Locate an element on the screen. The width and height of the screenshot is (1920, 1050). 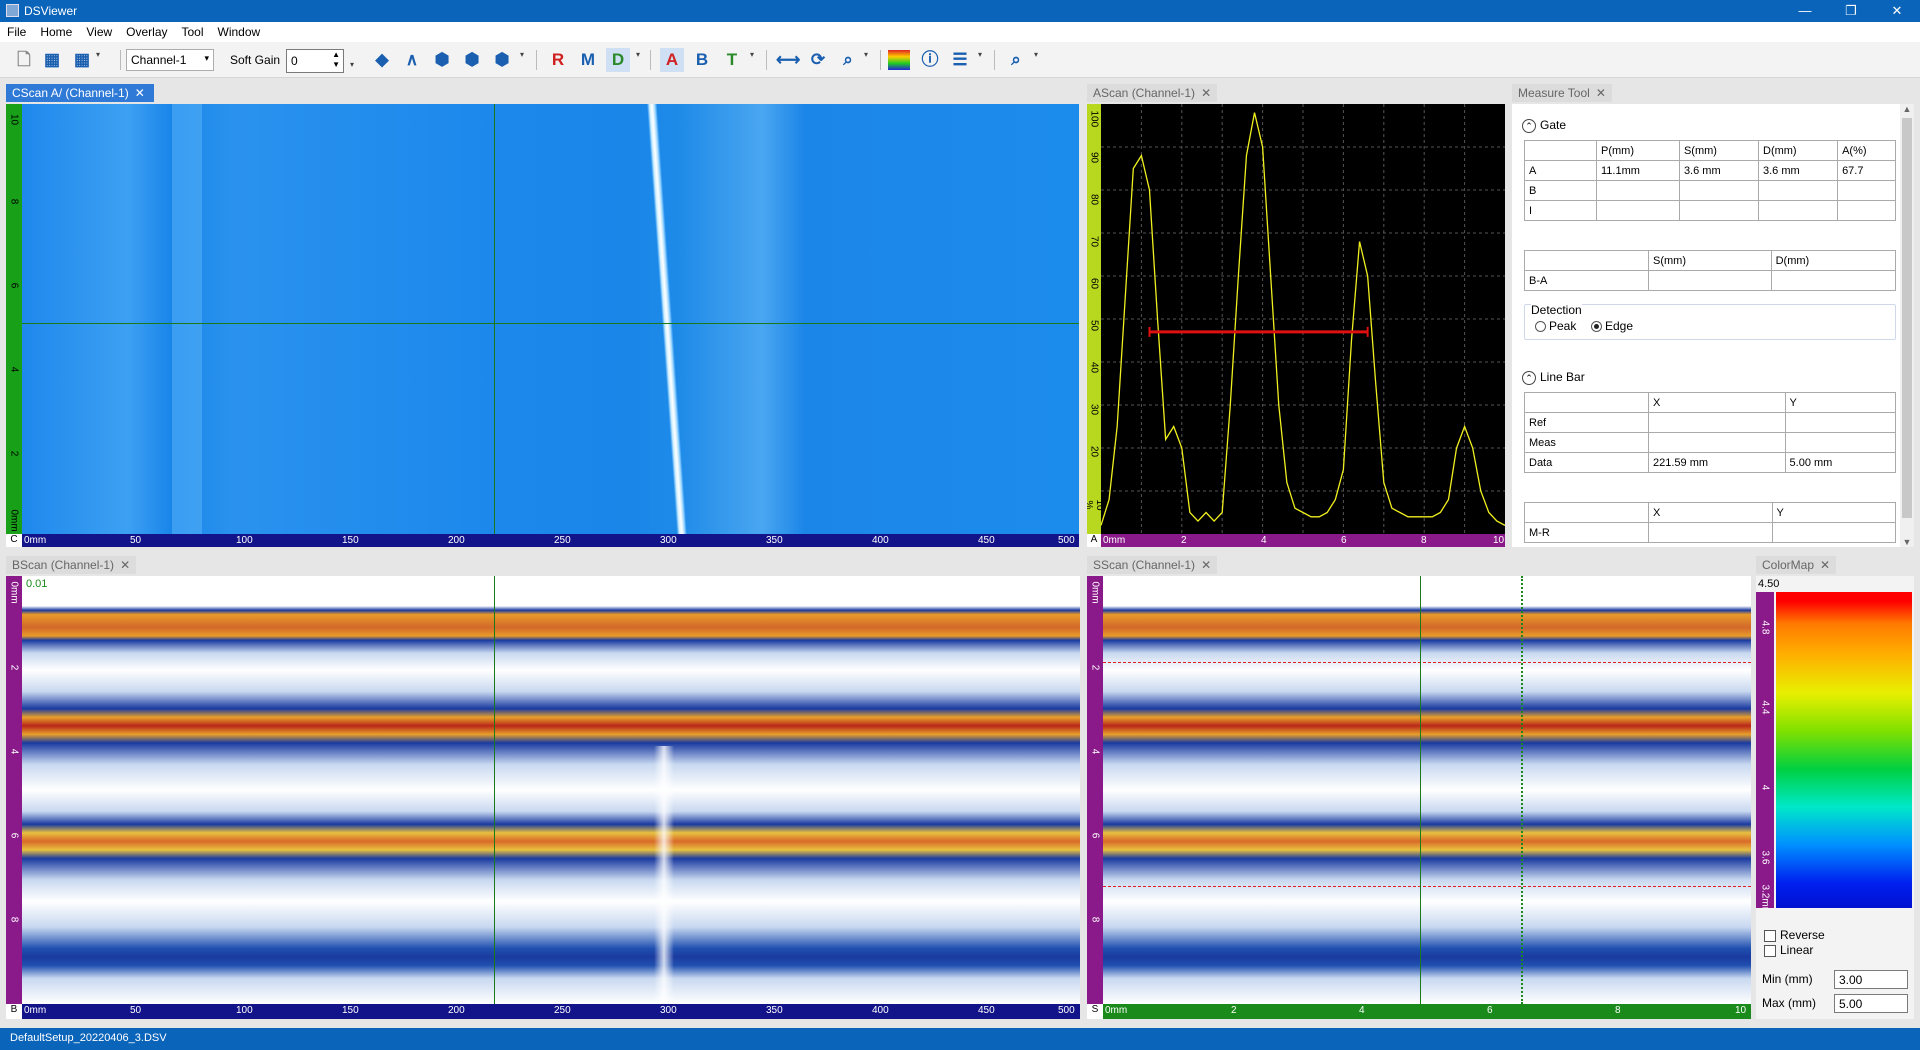
colormap-tick: 3.2mm is located at coordinates (1765, 896).